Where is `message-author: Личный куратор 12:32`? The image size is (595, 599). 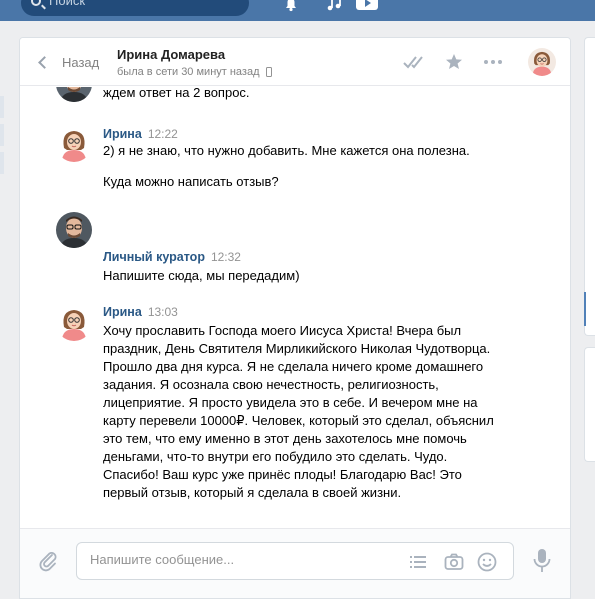 message-author: Личный куратор 12:32 is located at coordinates (172, 257).